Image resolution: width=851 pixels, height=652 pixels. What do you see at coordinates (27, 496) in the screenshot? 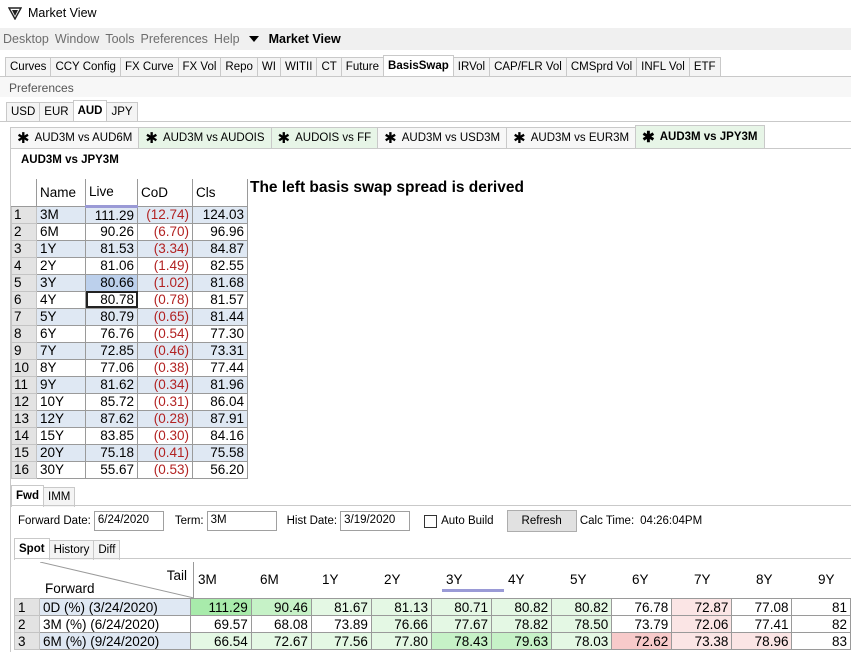
I see `tab-fwd: Fwd` at bounding box center [27, 496].